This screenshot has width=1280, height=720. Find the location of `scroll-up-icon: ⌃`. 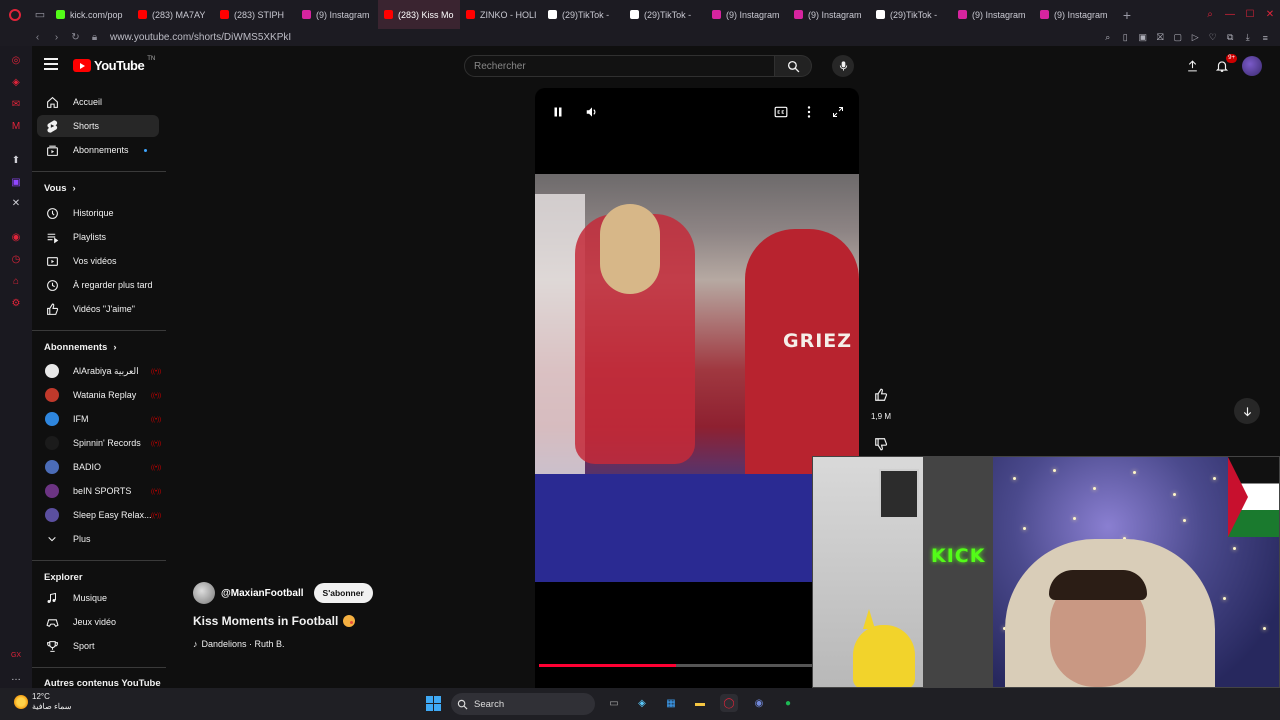

scroll-up-icon: ⌃ is located at coordinates (170, 87).